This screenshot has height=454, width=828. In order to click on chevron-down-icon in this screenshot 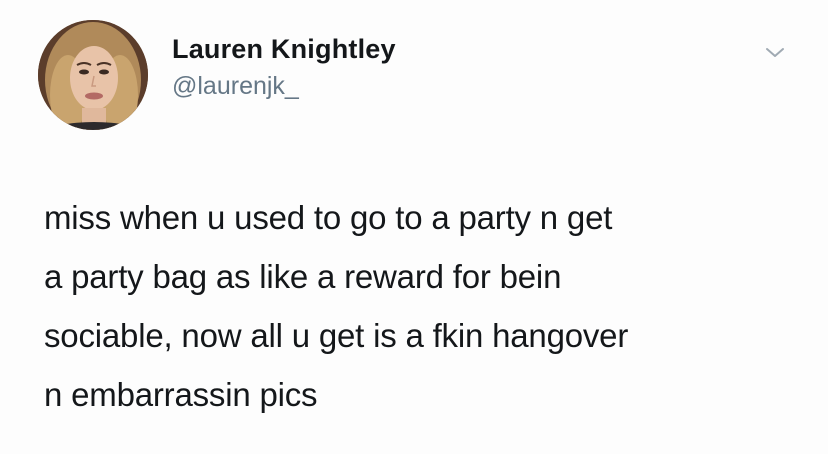, I will do `click(775, 53)`.